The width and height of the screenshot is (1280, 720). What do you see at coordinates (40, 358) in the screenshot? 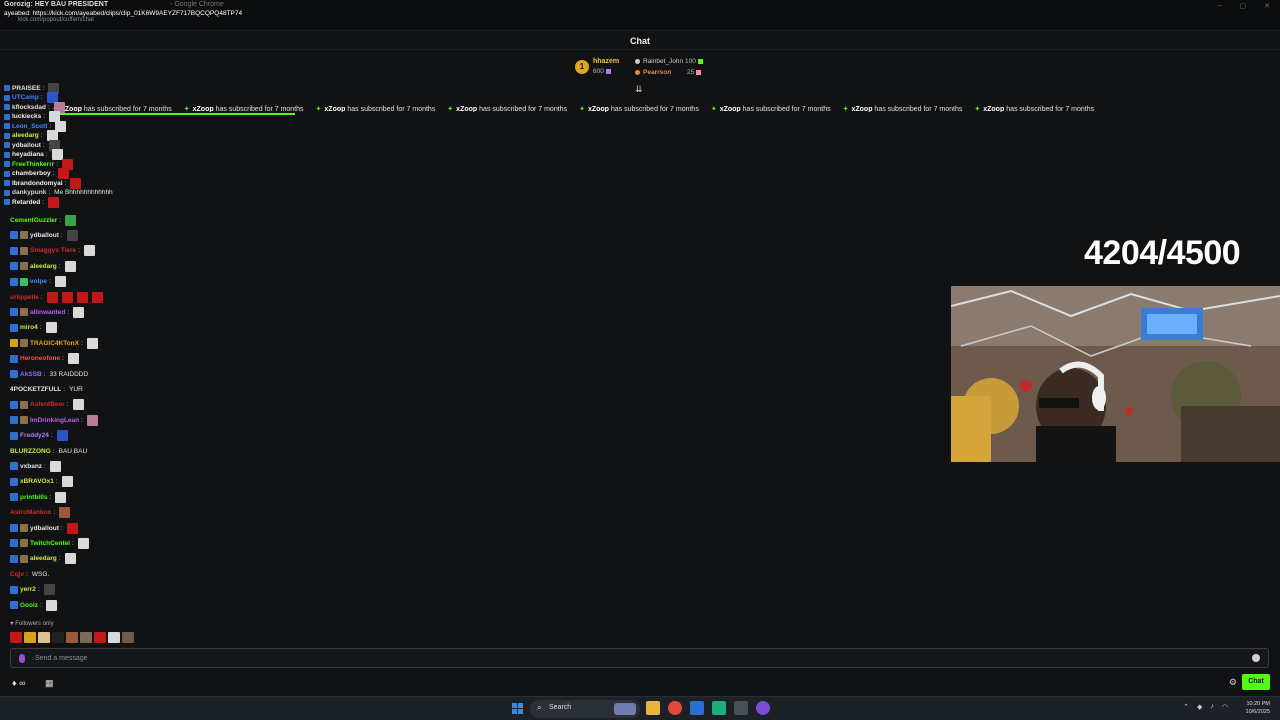
I see `chat-username: Heroneofone` at bounding box center [40, 358].